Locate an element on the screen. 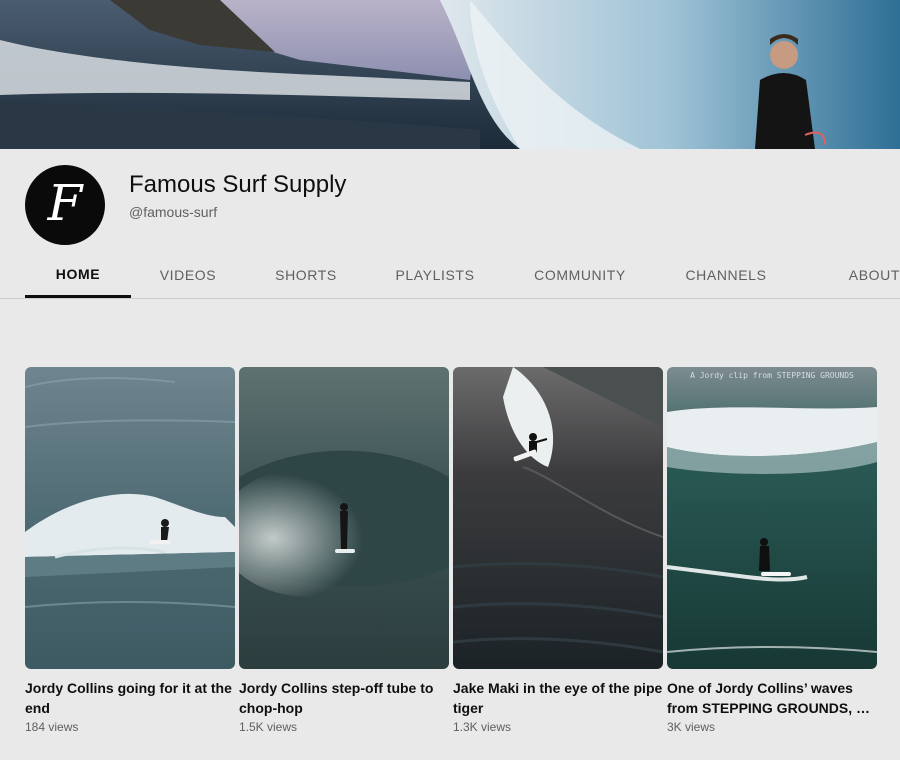  short-views: 3K views is located at coordinates (691, 727).